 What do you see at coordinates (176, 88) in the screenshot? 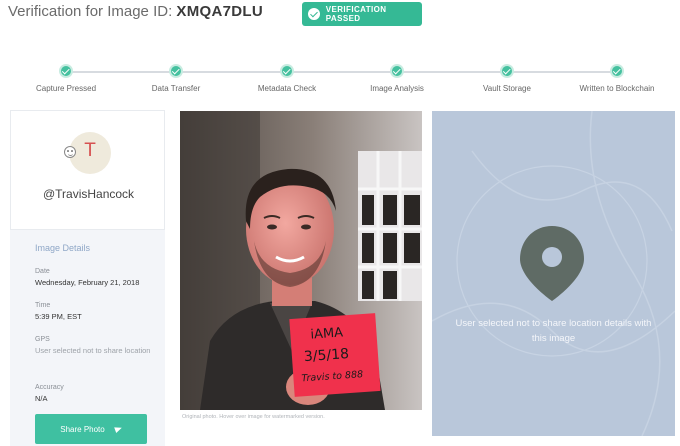
I see `step-label: Data Transfer` at bounding box center [176, 88].